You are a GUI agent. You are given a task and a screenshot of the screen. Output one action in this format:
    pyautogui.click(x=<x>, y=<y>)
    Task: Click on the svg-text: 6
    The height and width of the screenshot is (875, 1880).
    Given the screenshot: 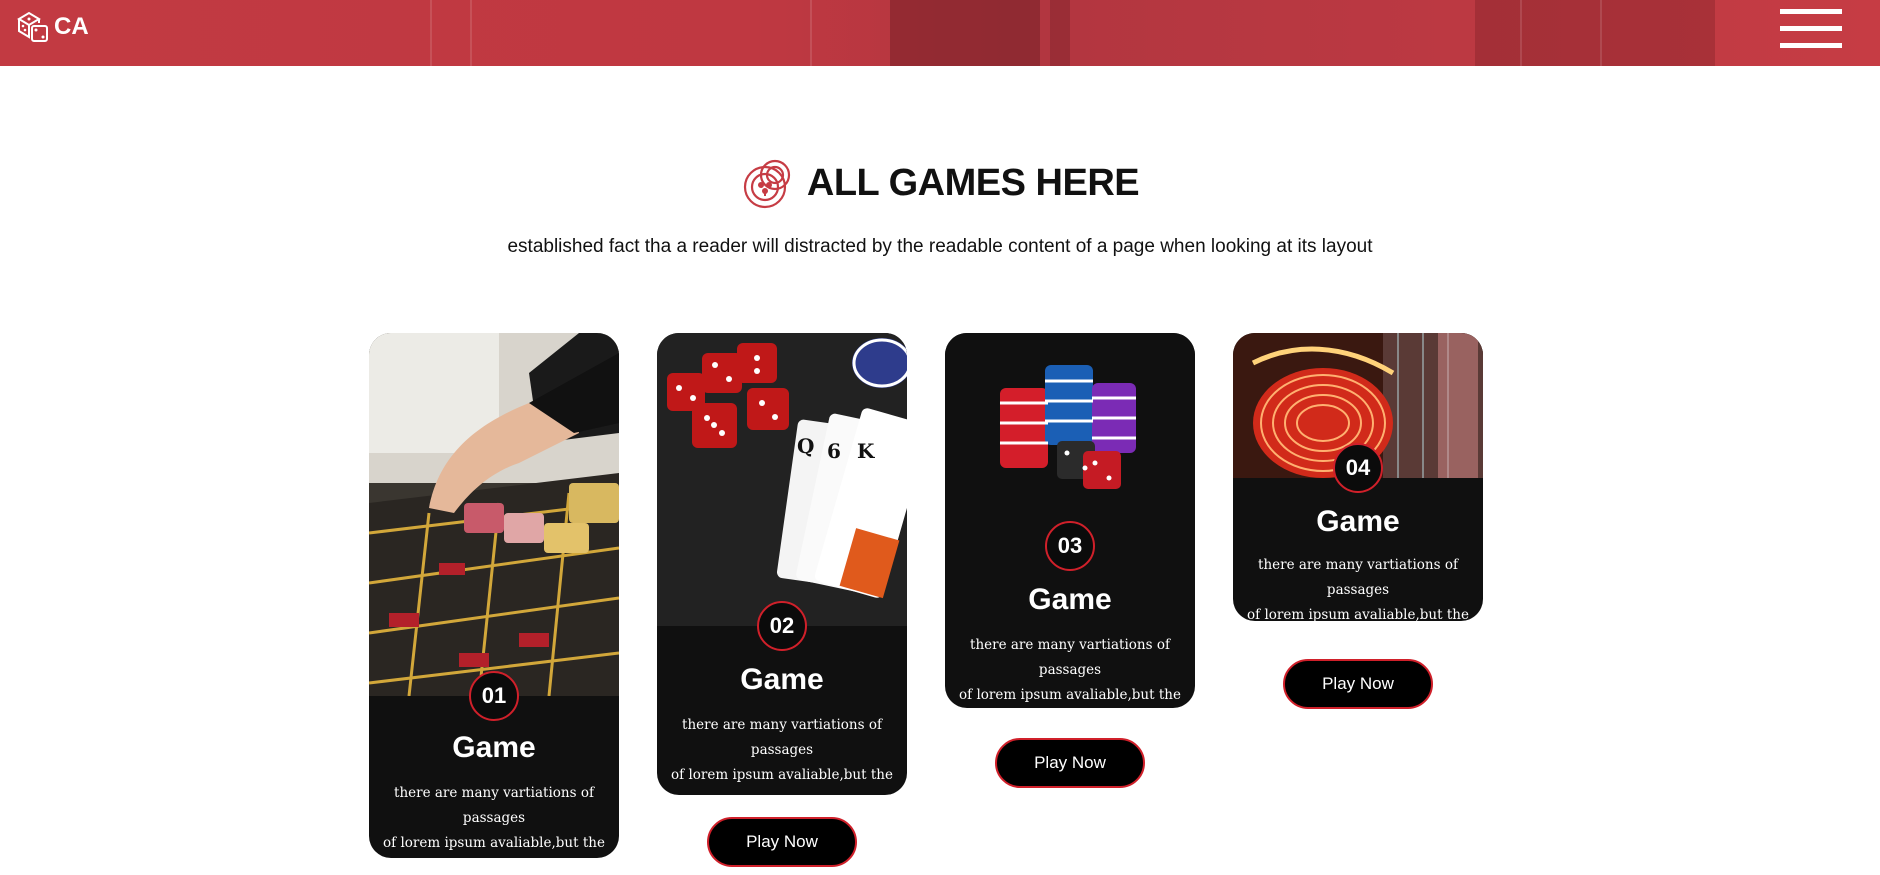 What is the action you would take?
    pyautogui.click(x=834, y=451)
    